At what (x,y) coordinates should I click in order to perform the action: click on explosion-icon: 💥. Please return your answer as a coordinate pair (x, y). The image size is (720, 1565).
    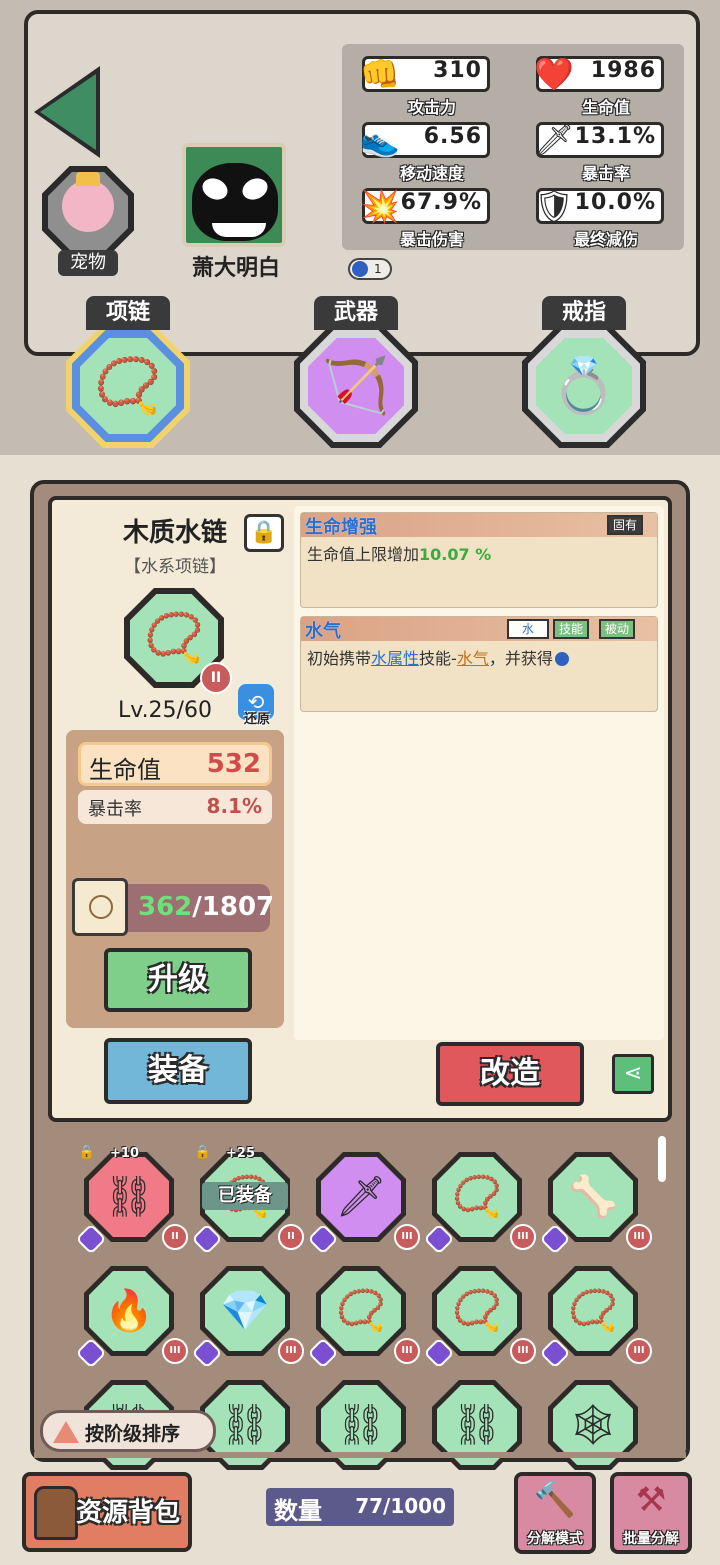
    Looking at the image, I should click on (380, 206).